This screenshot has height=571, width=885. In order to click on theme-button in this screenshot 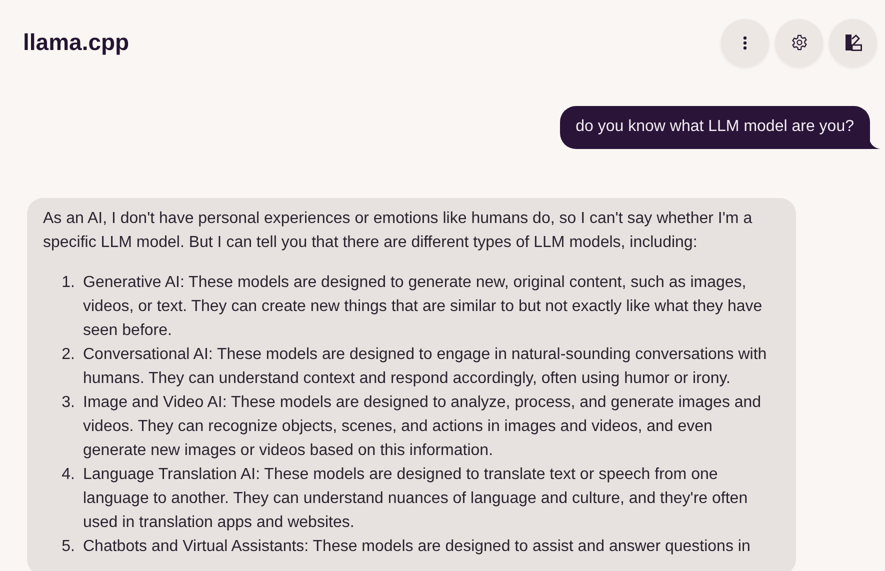, I will do `click(853, 42)`.